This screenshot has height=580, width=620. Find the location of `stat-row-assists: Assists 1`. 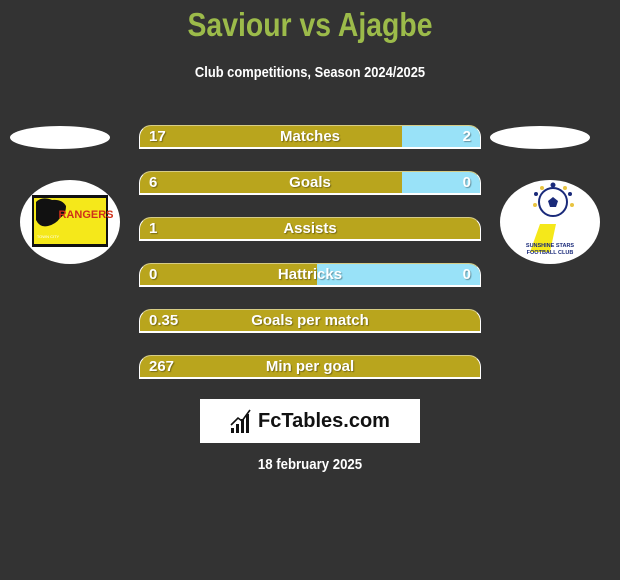

stat-row-assists: Assists 1 is located at coordinates (310, 229).